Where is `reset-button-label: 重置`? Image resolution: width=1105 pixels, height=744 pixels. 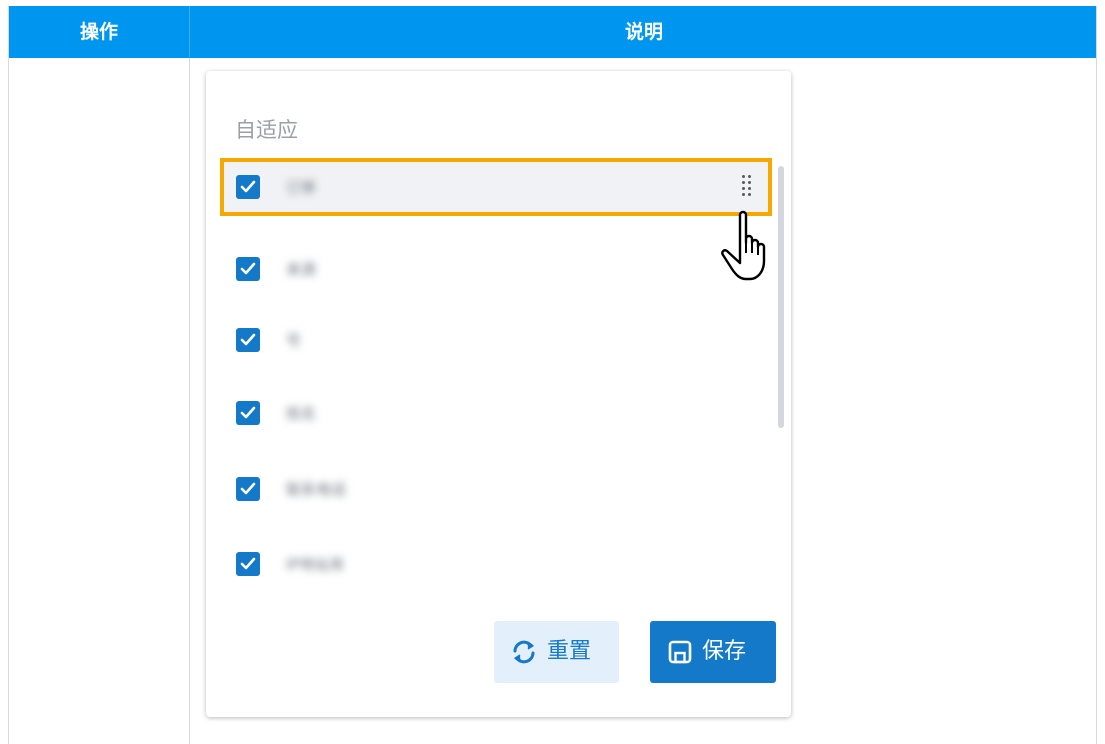 reset-button-label: 重置 is located at coordinates (569, 651).